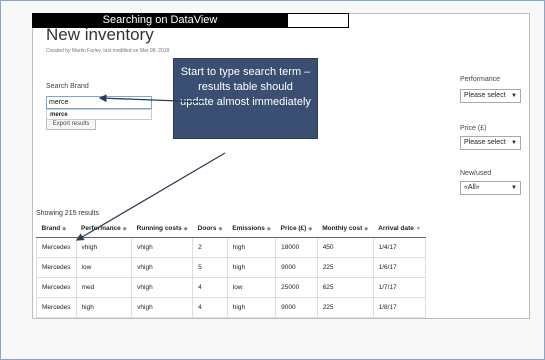 This screenshot has width=545, height=360. I want to click on column-header-label: Brand, so click(51, 228).